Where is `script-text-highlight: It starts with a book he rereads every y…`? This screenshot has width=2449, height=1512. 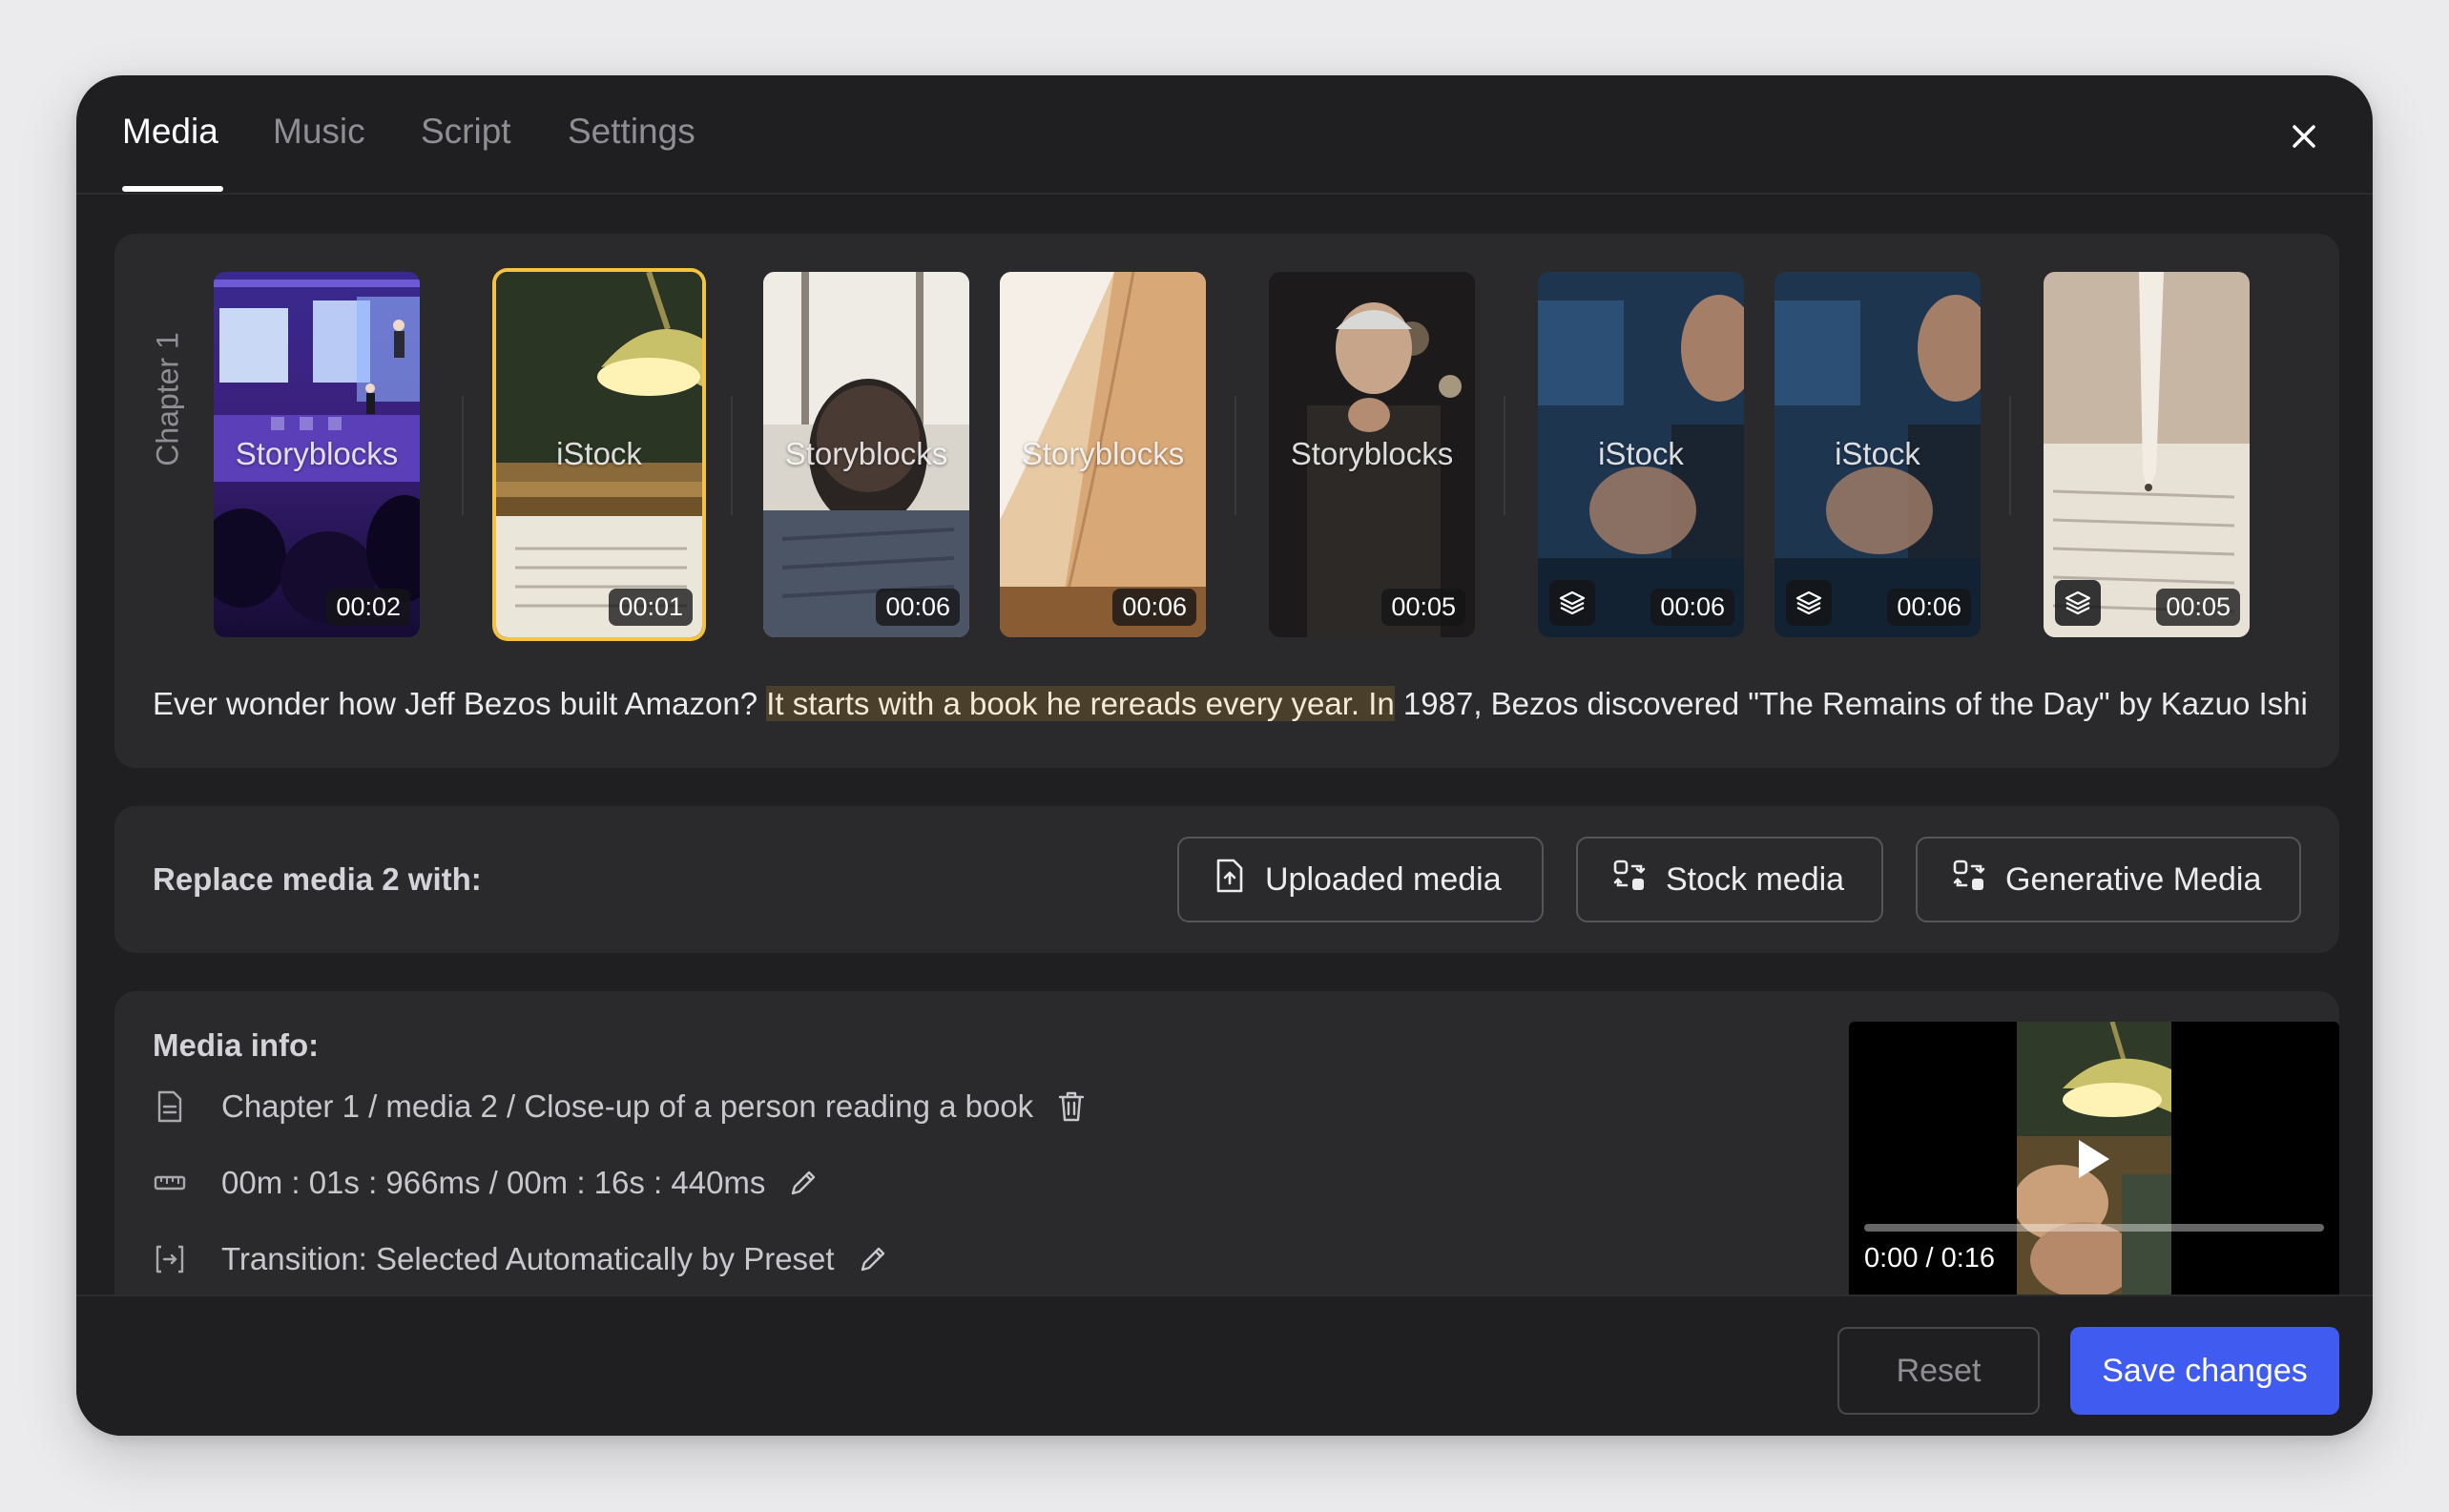 script-text-highlight: It starts with a book he rereads every y… is located at coordinates (1080, 703).